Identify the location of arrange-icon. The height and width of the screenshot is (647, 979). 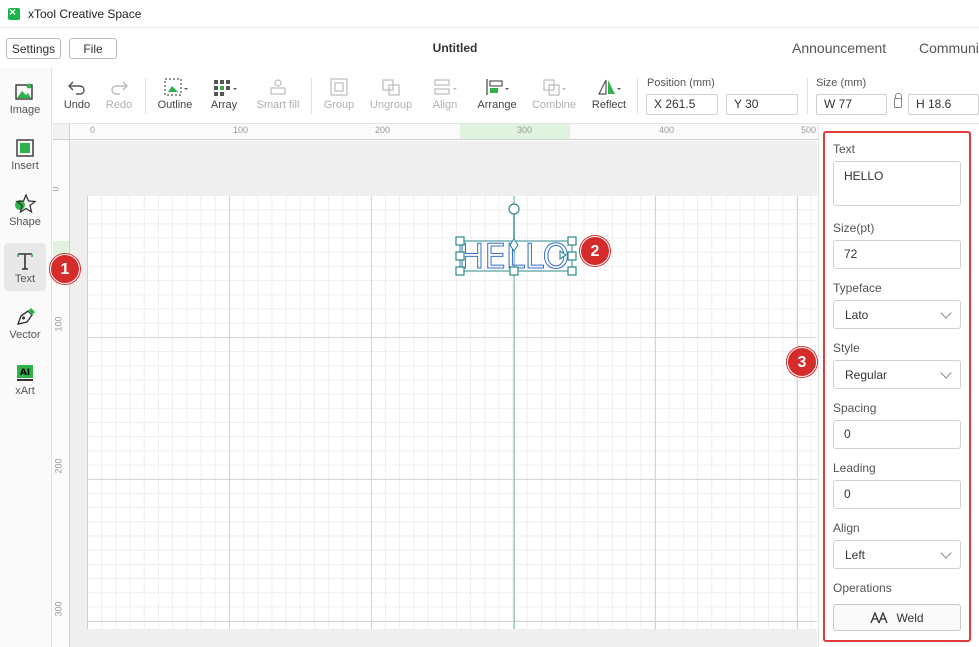
(497, 87).